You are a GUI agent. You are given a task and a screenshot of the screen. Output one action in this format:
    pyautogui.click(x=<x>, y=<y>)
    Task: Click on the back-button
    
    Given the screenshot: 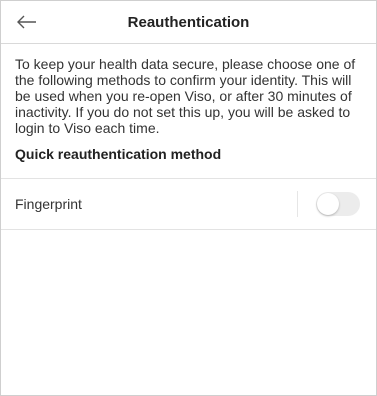 What is the action you would take?
    pyautogui.click(x=27, y=22)
    